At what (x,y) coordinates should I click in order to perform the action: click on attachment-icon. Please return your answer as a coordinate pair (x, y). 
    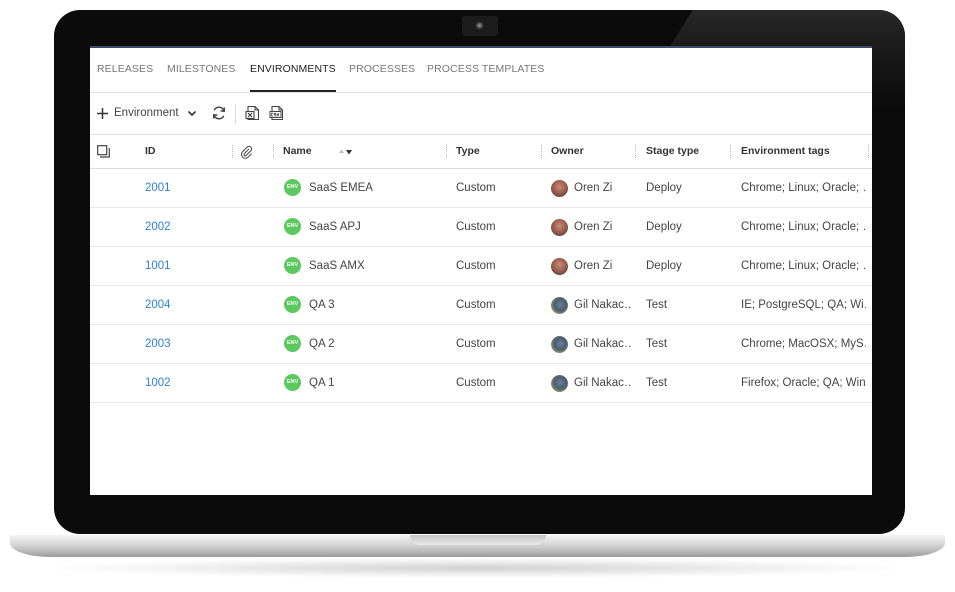
    Looking at the image, I should click on (246, 152).